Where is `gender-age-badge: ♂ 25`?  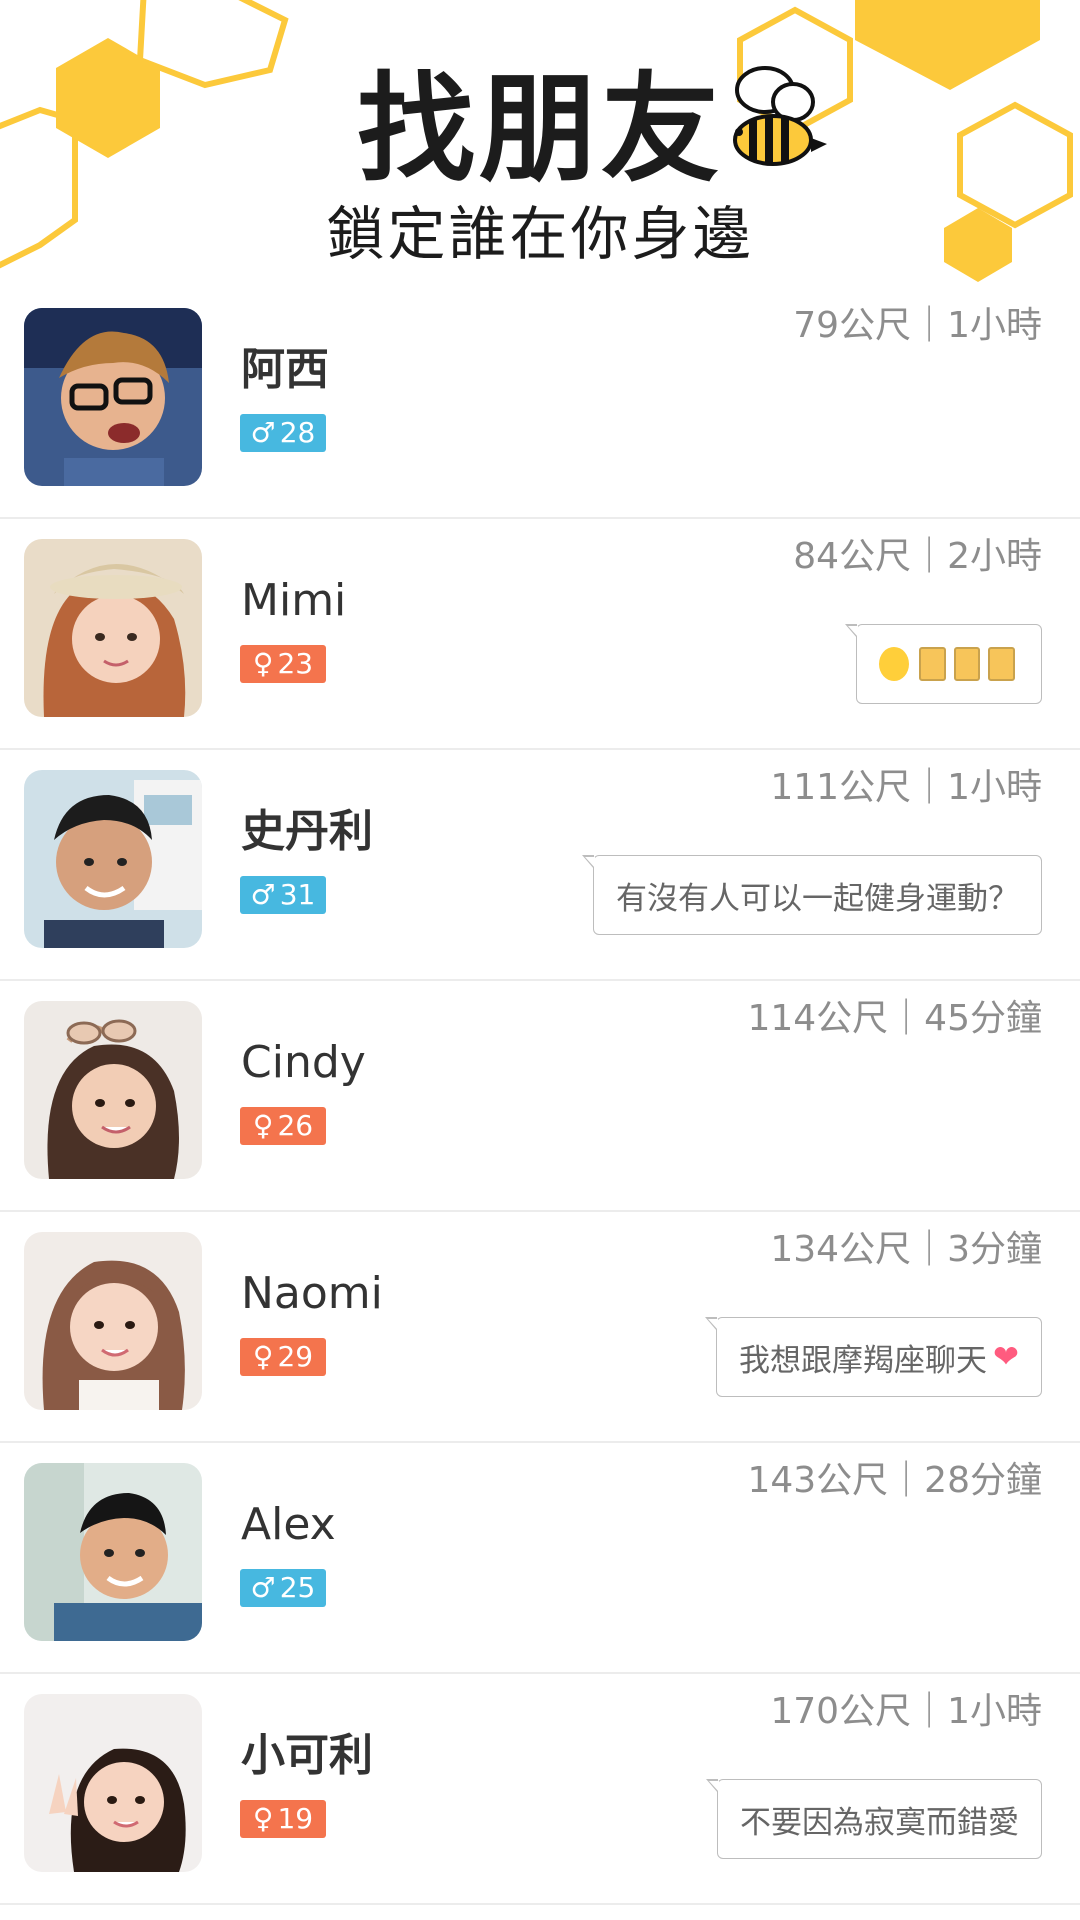
gender-age-badge: ♂ 25 is located at coordinates (283, 1588).